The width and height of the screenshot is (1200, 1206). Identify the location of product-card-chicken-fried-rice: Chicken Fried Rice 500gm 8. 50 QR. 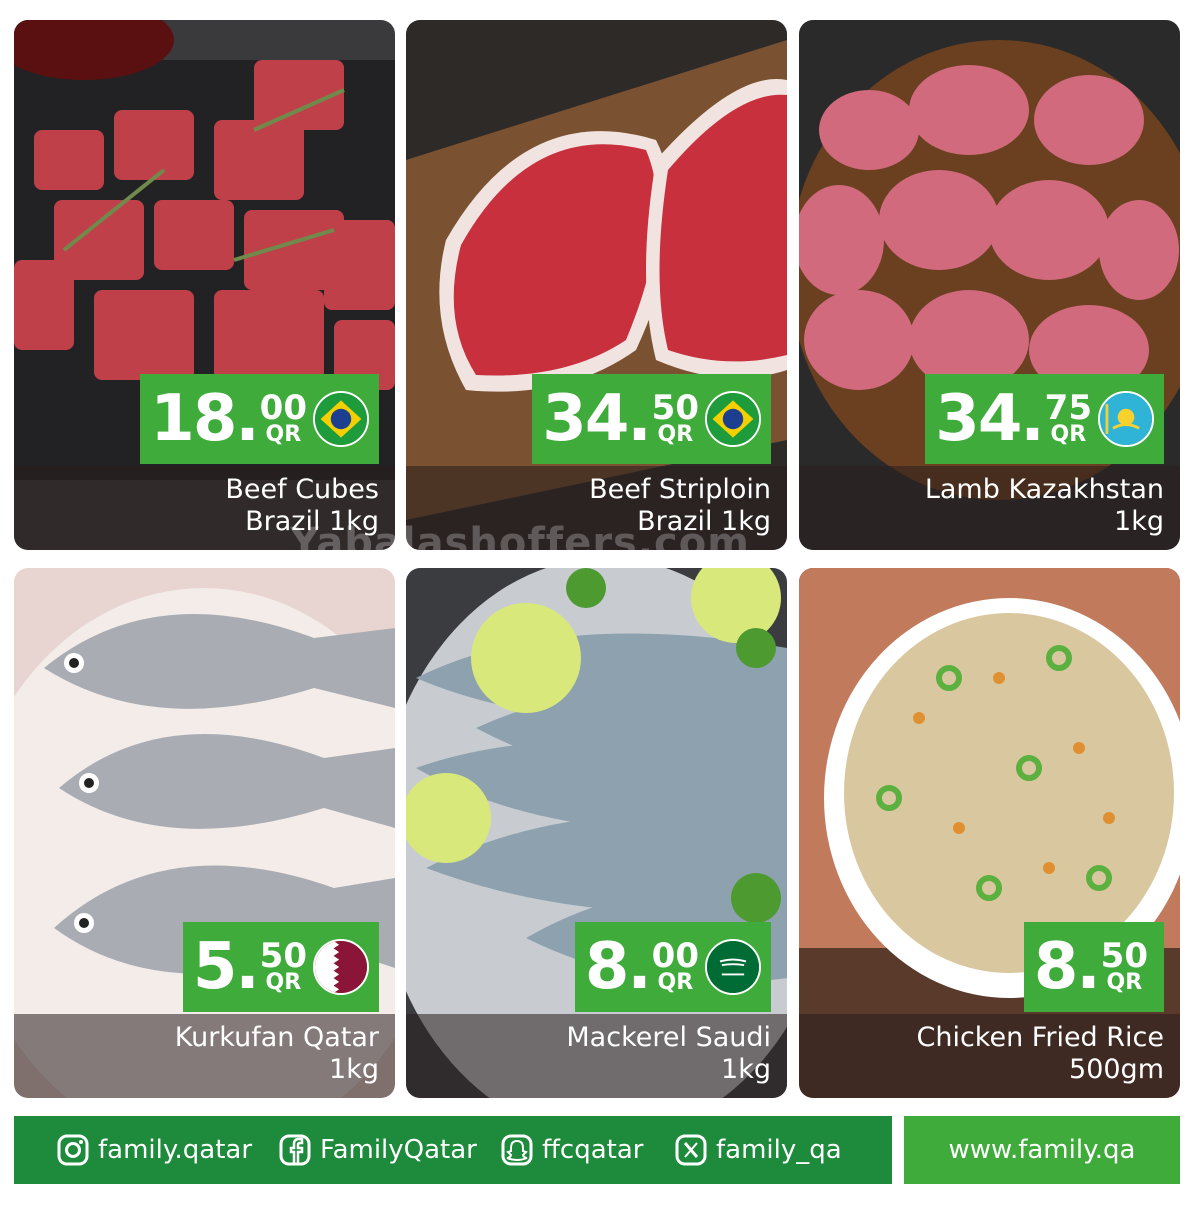
(989, 833).